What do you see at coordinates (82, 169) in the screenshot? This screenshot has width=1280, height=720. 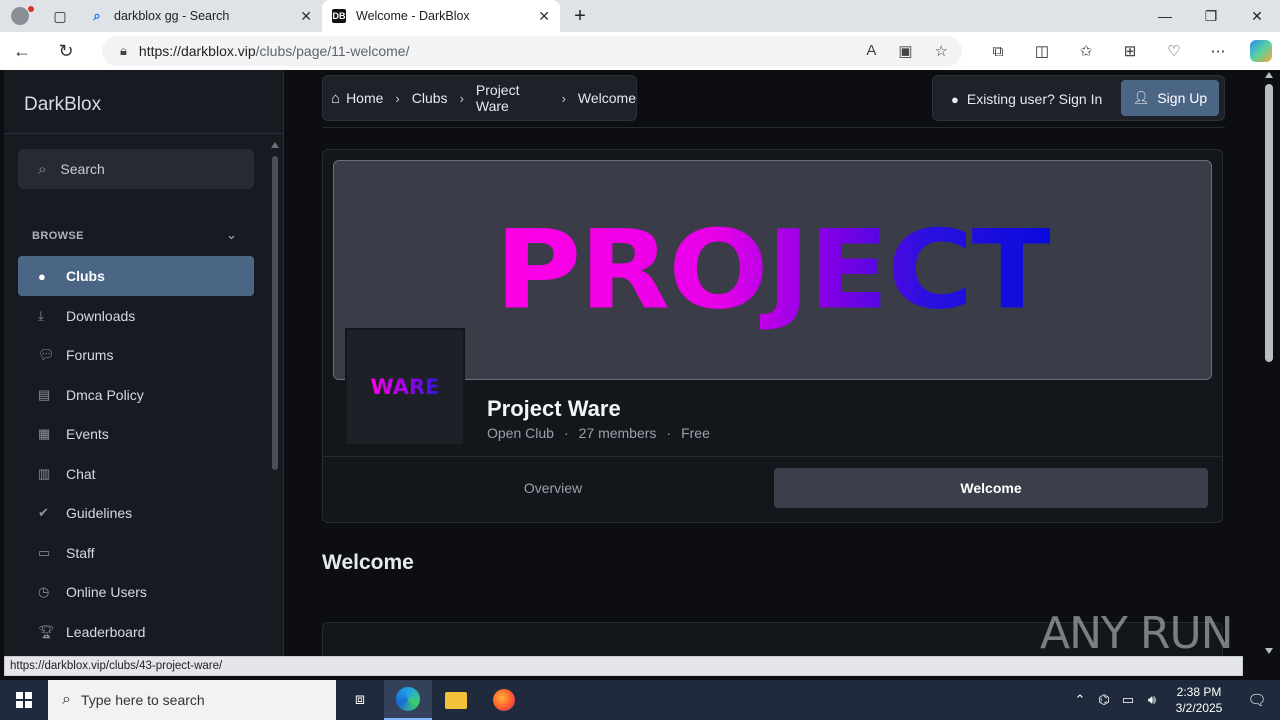 I see `search-placeholder: Search` at bounding box center [82, 169].